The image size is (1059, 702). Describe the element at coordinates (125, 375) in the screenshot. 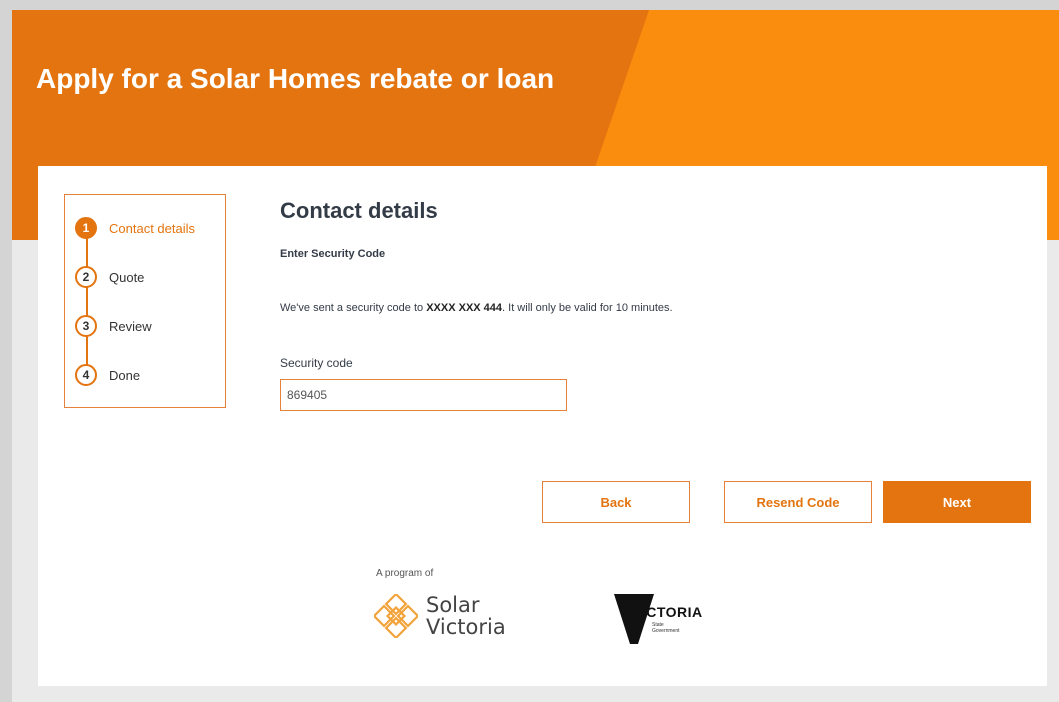

I see `step-label: Done` at that location.